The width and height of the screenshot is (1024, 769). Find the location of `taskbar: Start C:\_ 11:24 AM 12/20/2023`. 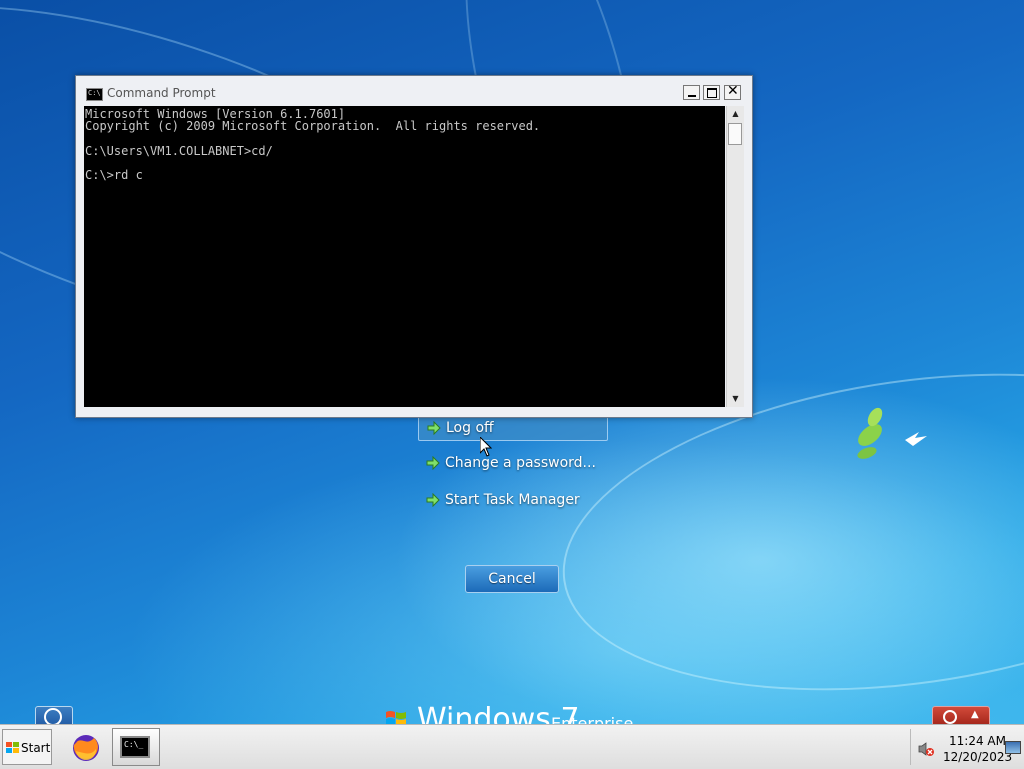

taskbar: Start C:\_ 11:24 AM 12/20/2023 is located at coordinates (512, 746).